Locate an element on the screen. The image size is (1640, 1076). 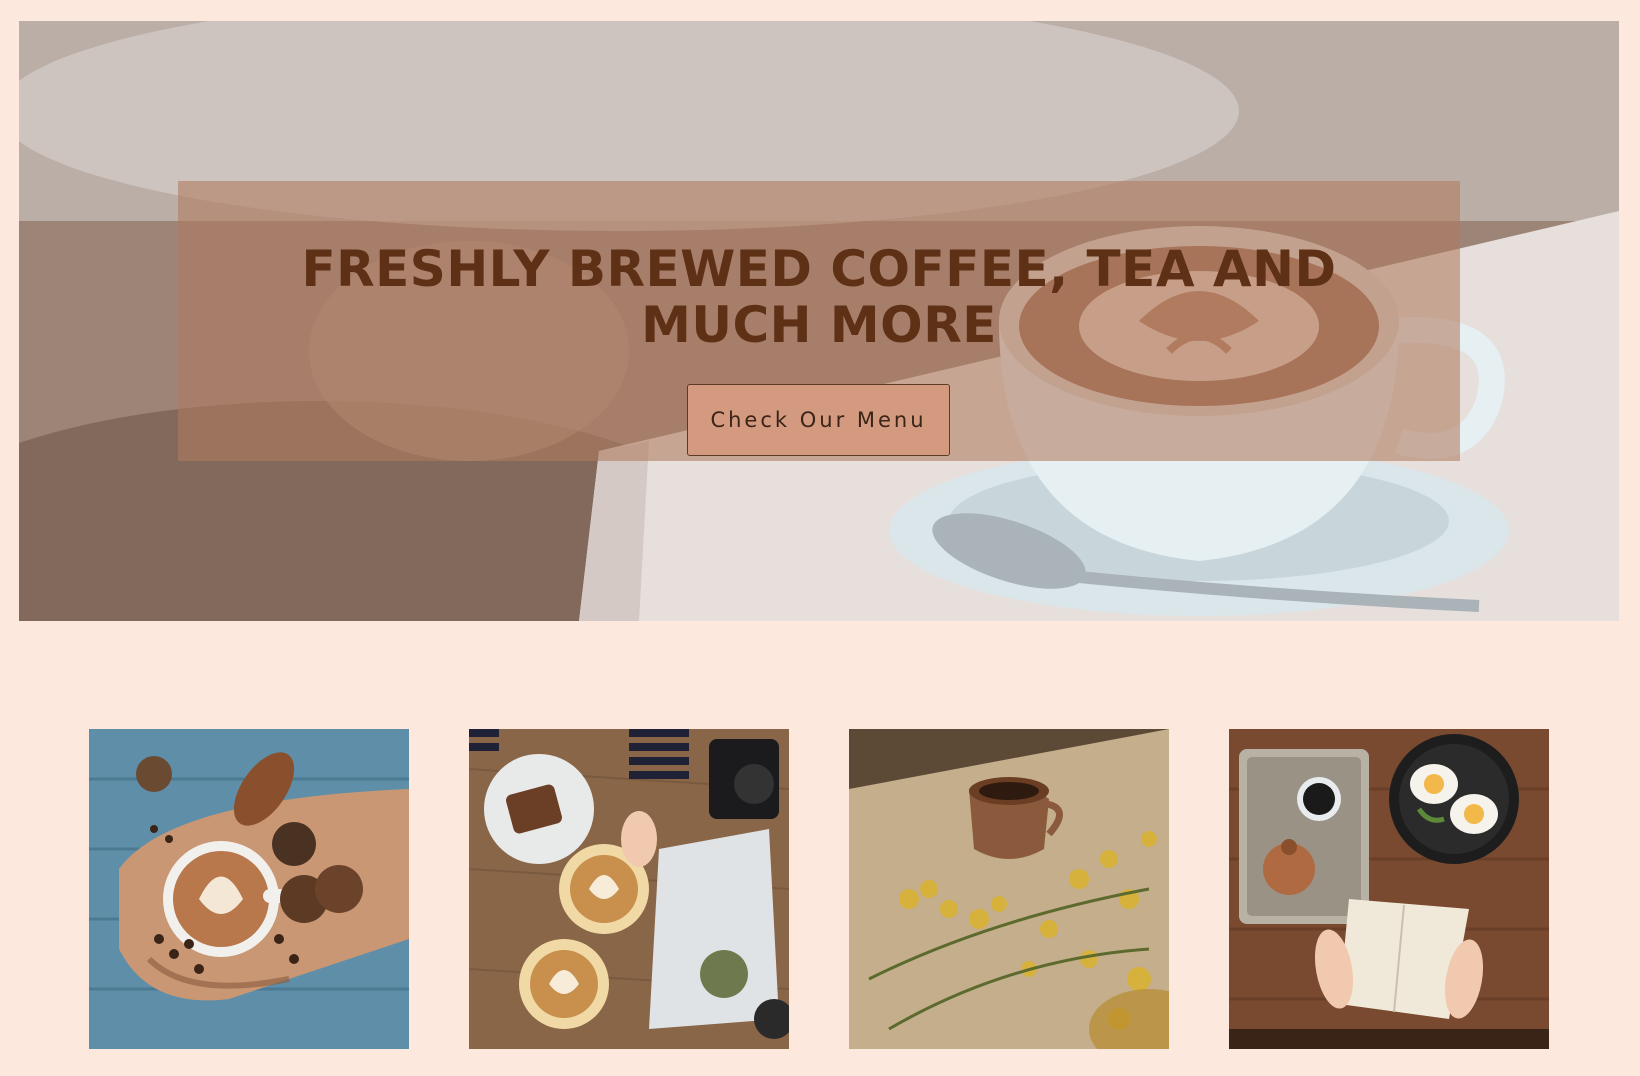
gallery-photo-latte-cookies is located at coordinates (249, 889).